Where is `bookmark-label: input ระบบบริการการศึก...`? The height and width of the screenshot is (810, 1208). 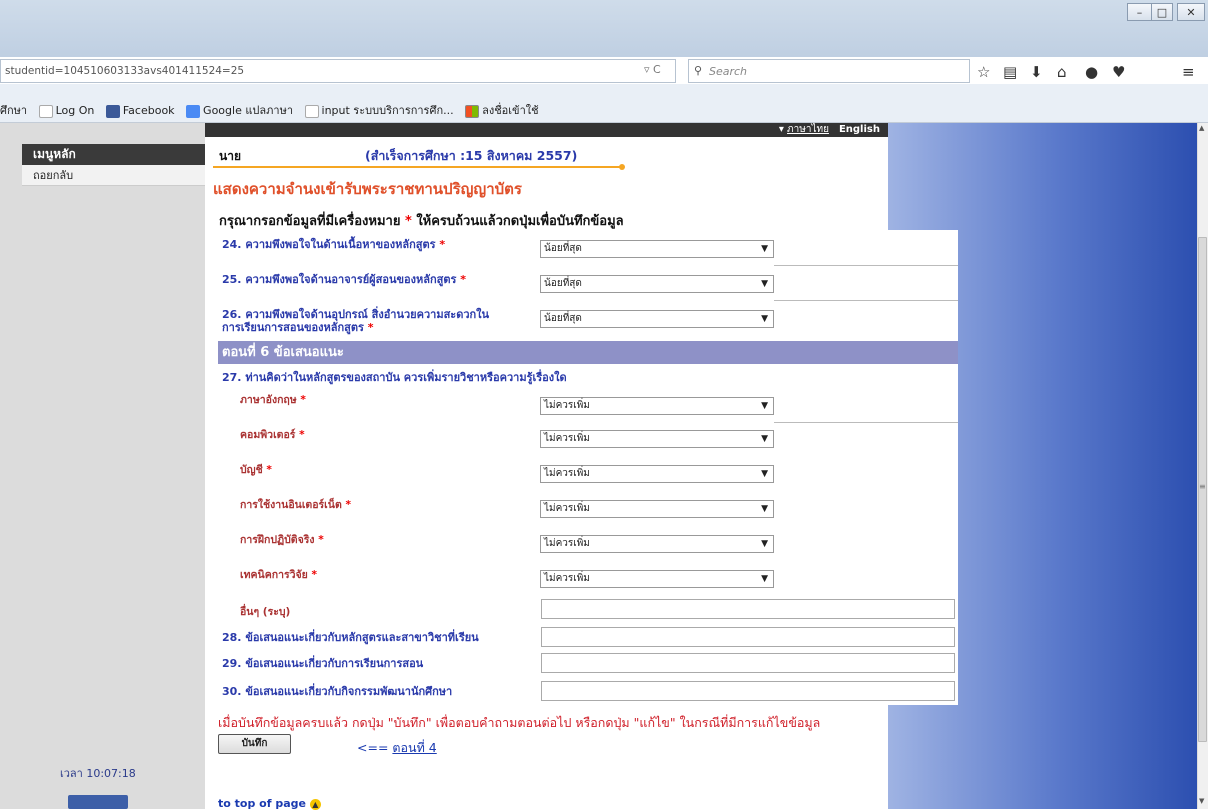 bookmark-label: input ระบบบริการการศึก... is located at coordinates (387, 110).